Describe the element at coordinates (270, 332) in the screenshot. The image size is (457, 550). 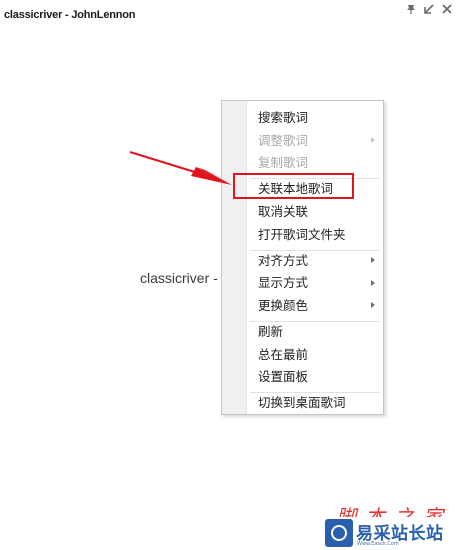
I see `menu-item: 刷新` at that location.